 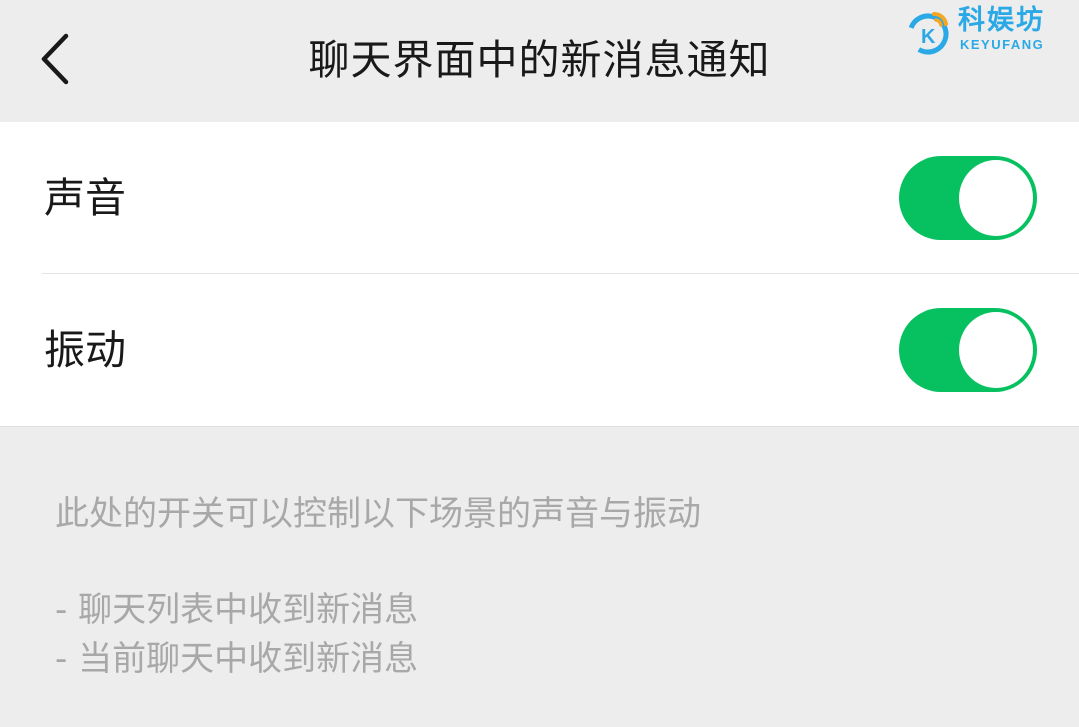 What do you see at coordinates (928, 37) in the screenshot?
I see `logo-letter: K` at bounding box center [928, 37].